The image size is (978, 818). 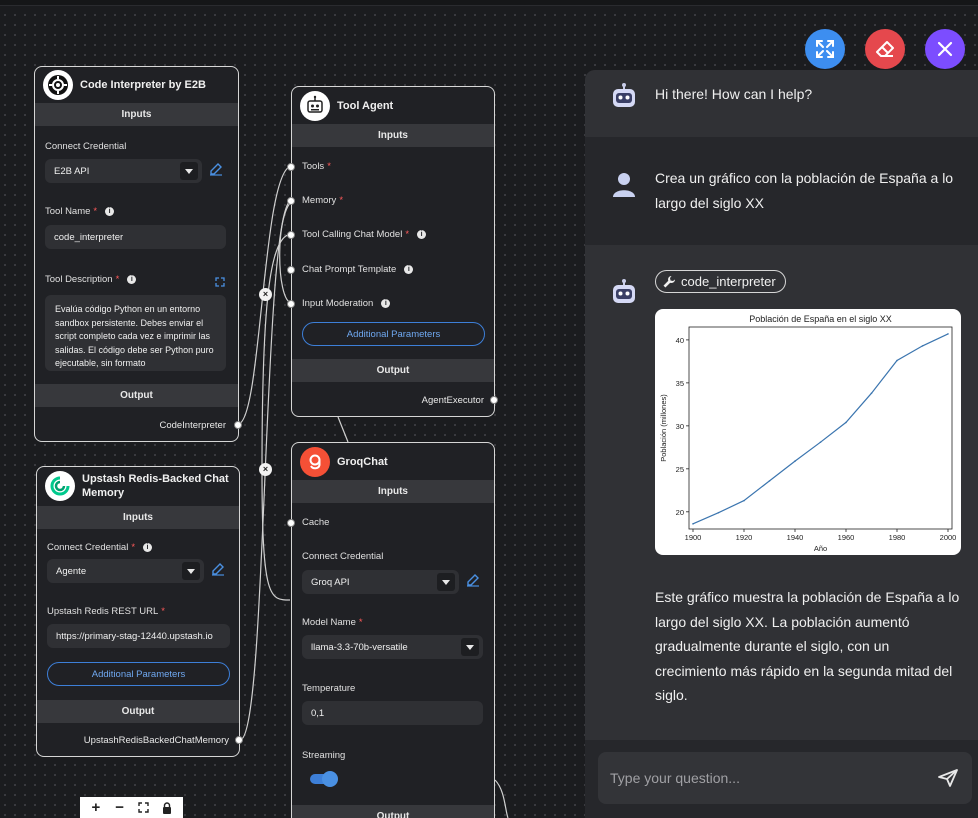 I want to click on fullscreen-icon, so click(x=825, y=49).